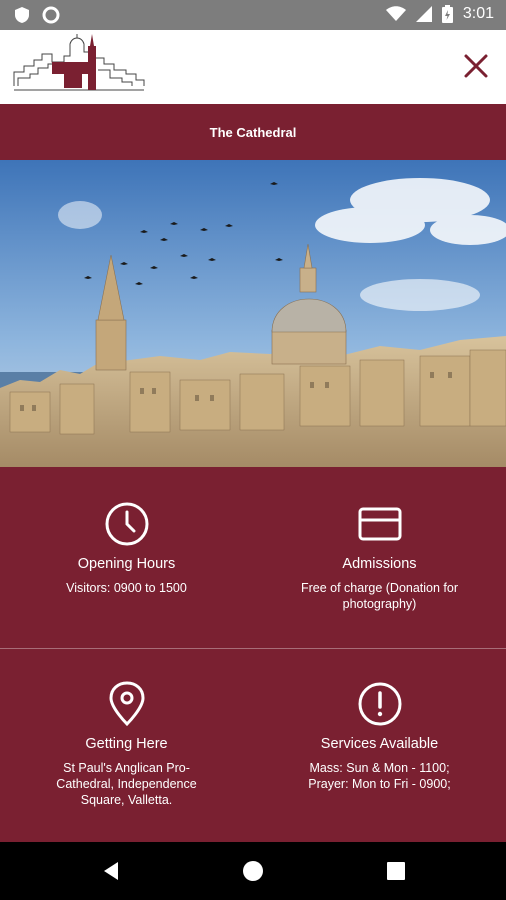  Describe the element at coordinates (379, 744) in the screenshot. I see `card-title: Services Available` at that location.